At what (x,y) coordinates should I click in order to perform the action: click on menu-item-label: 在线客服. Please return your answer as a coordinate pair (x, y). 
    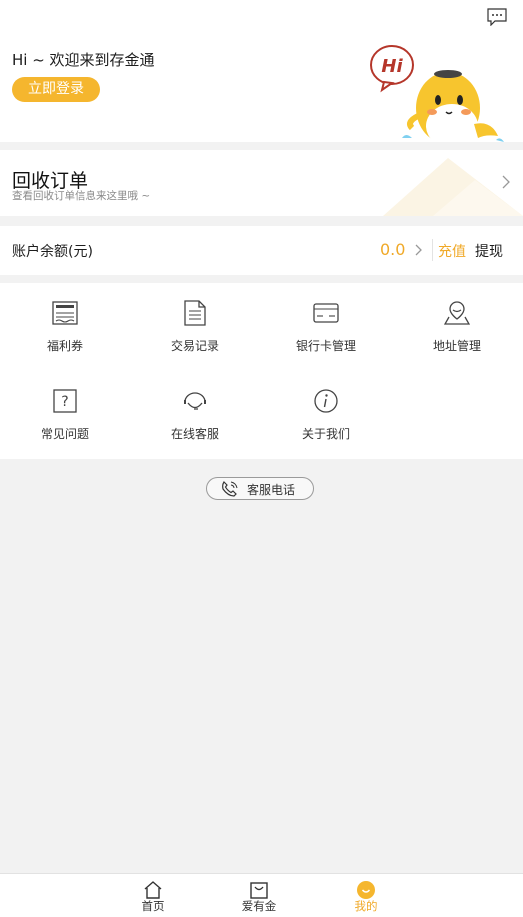
    Looking at the image, I should click on (194, 434).